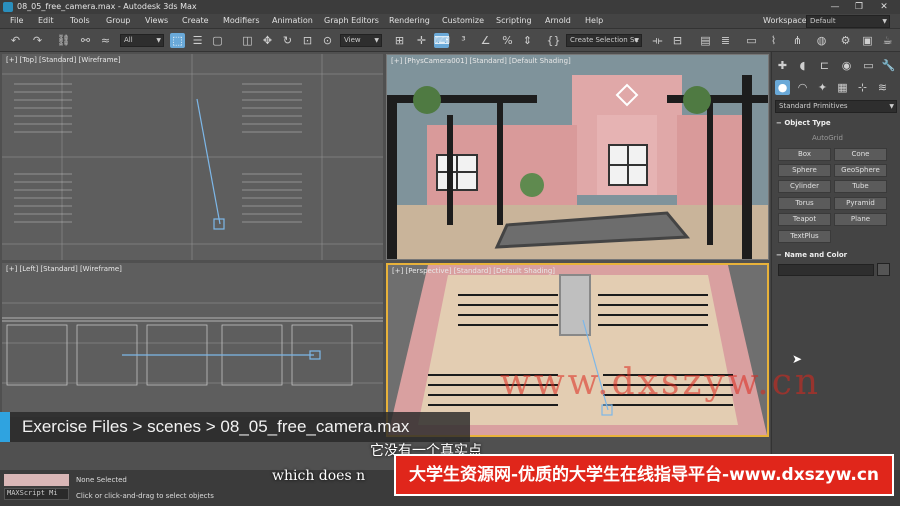 This screenshot has width=900, height=506. I want to click on cone-button: Cone, so click(860, 154).